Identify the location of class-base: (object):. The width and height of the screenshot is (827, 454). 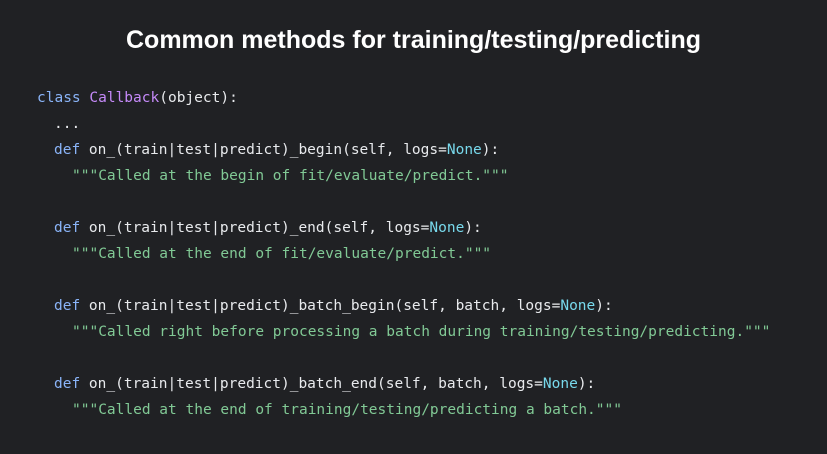
(198, 98).